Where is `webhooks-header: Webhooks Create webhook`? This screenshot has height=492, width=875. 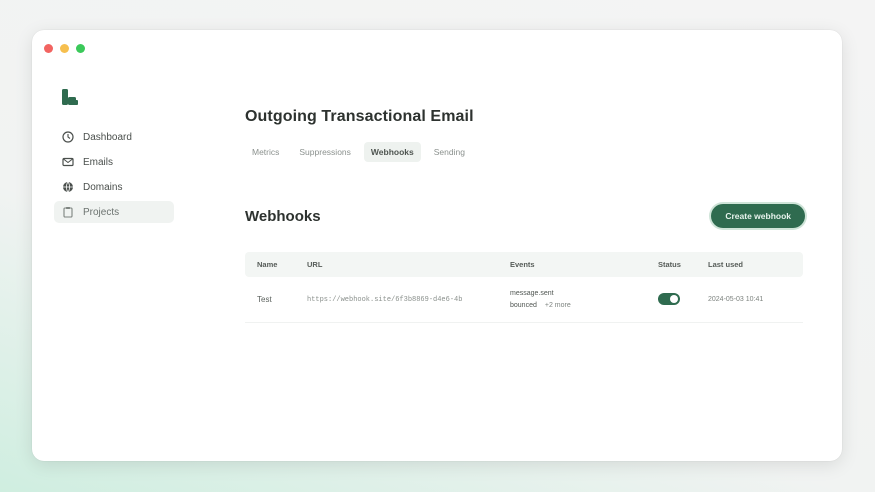
webhooks-header: Webhooks Create webhook is located at coordinates (525, 216).